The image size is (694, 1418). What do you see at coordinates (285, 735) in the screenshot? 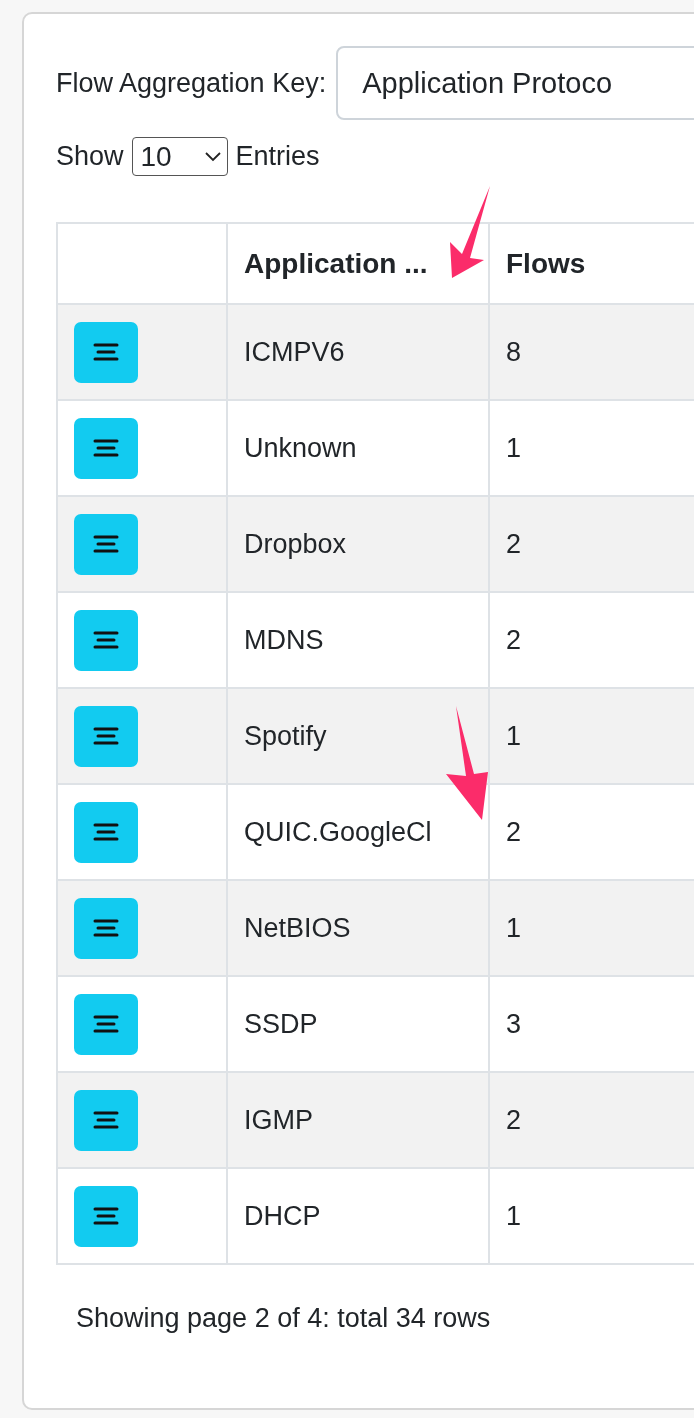
I see `table-cell: Spotify` at bounding box center [285, 735].